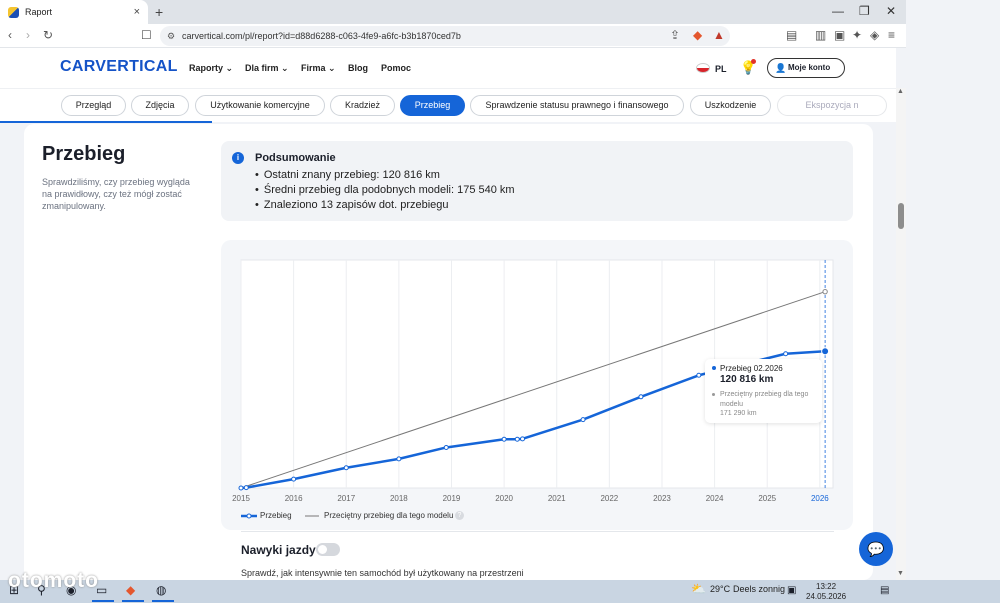 This screenshot has height=603, width=1000. Describe the element at coordinates (385, 205) in the screenshot. I see `summary-item: Znaleziono 13 zapisów dot. przebiegu` at that location.